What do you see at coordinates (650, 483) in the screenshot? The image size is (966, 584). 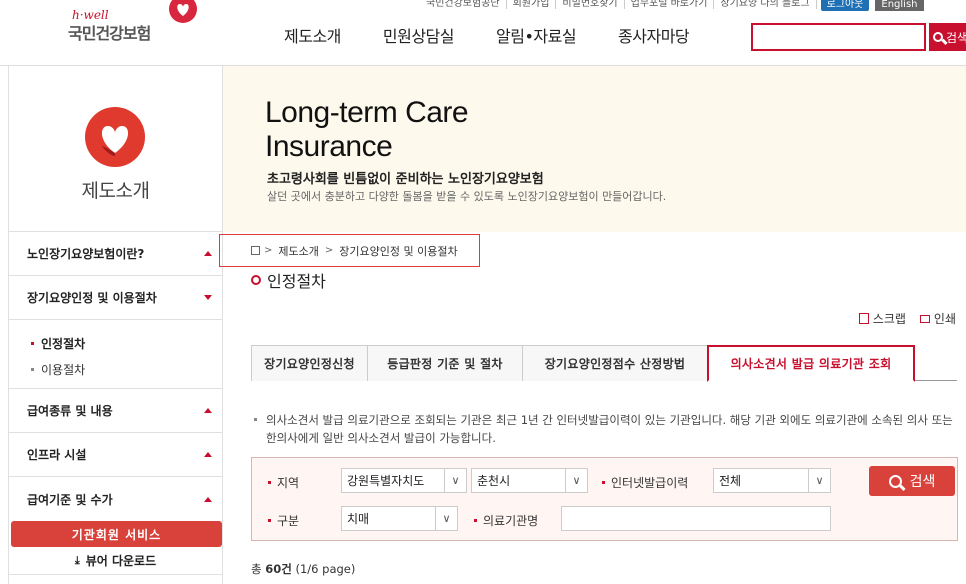 I see `history-label-text: 인터넷발급이력` at bounding box center [650, 483].